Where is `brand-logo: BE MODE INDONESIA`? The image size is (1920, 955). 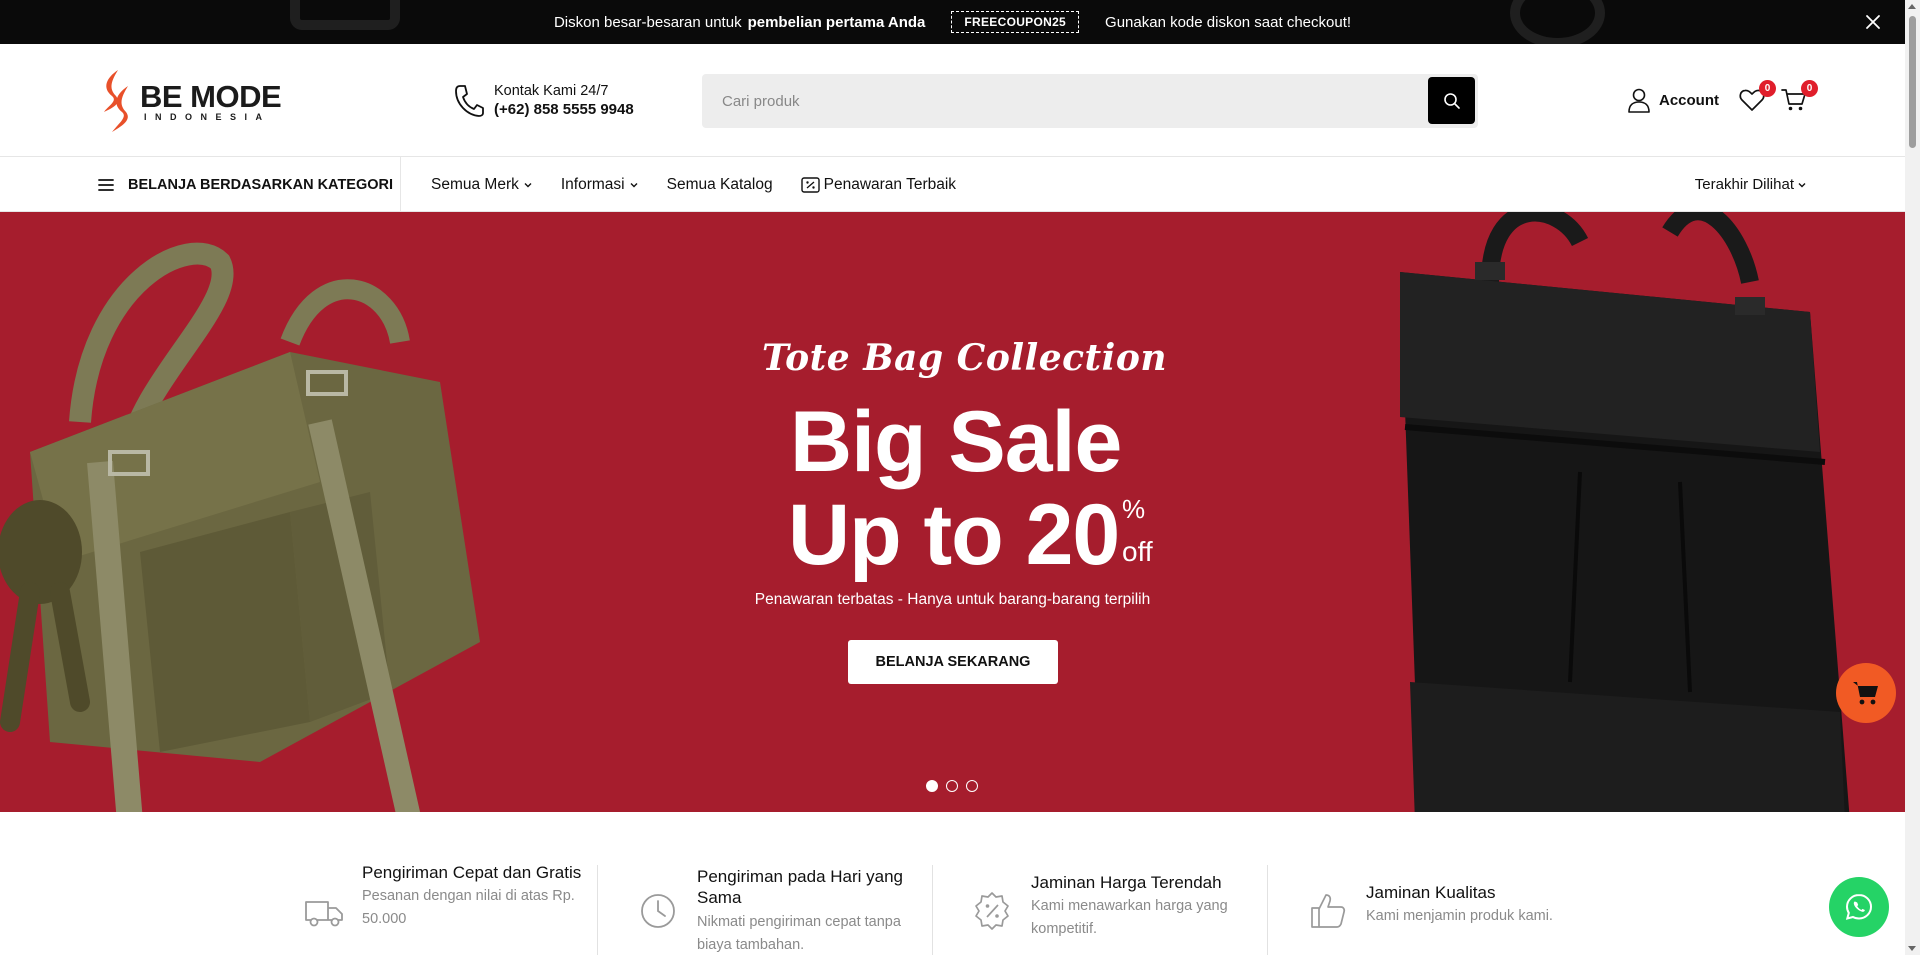 brand-logo: BE MODE INDONESIA is located at coordinates (198, 101).